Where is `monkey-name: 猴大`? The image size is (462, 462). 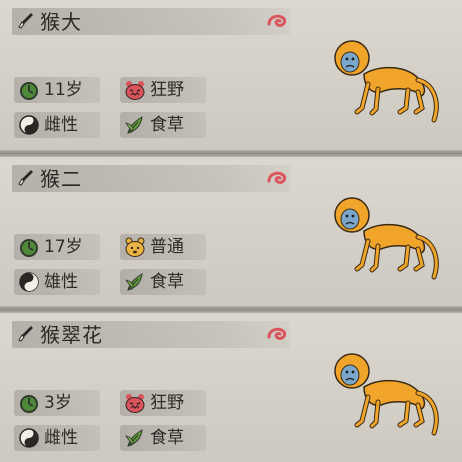 monkey-name: 猴大 is located at coordinates (61, 22).